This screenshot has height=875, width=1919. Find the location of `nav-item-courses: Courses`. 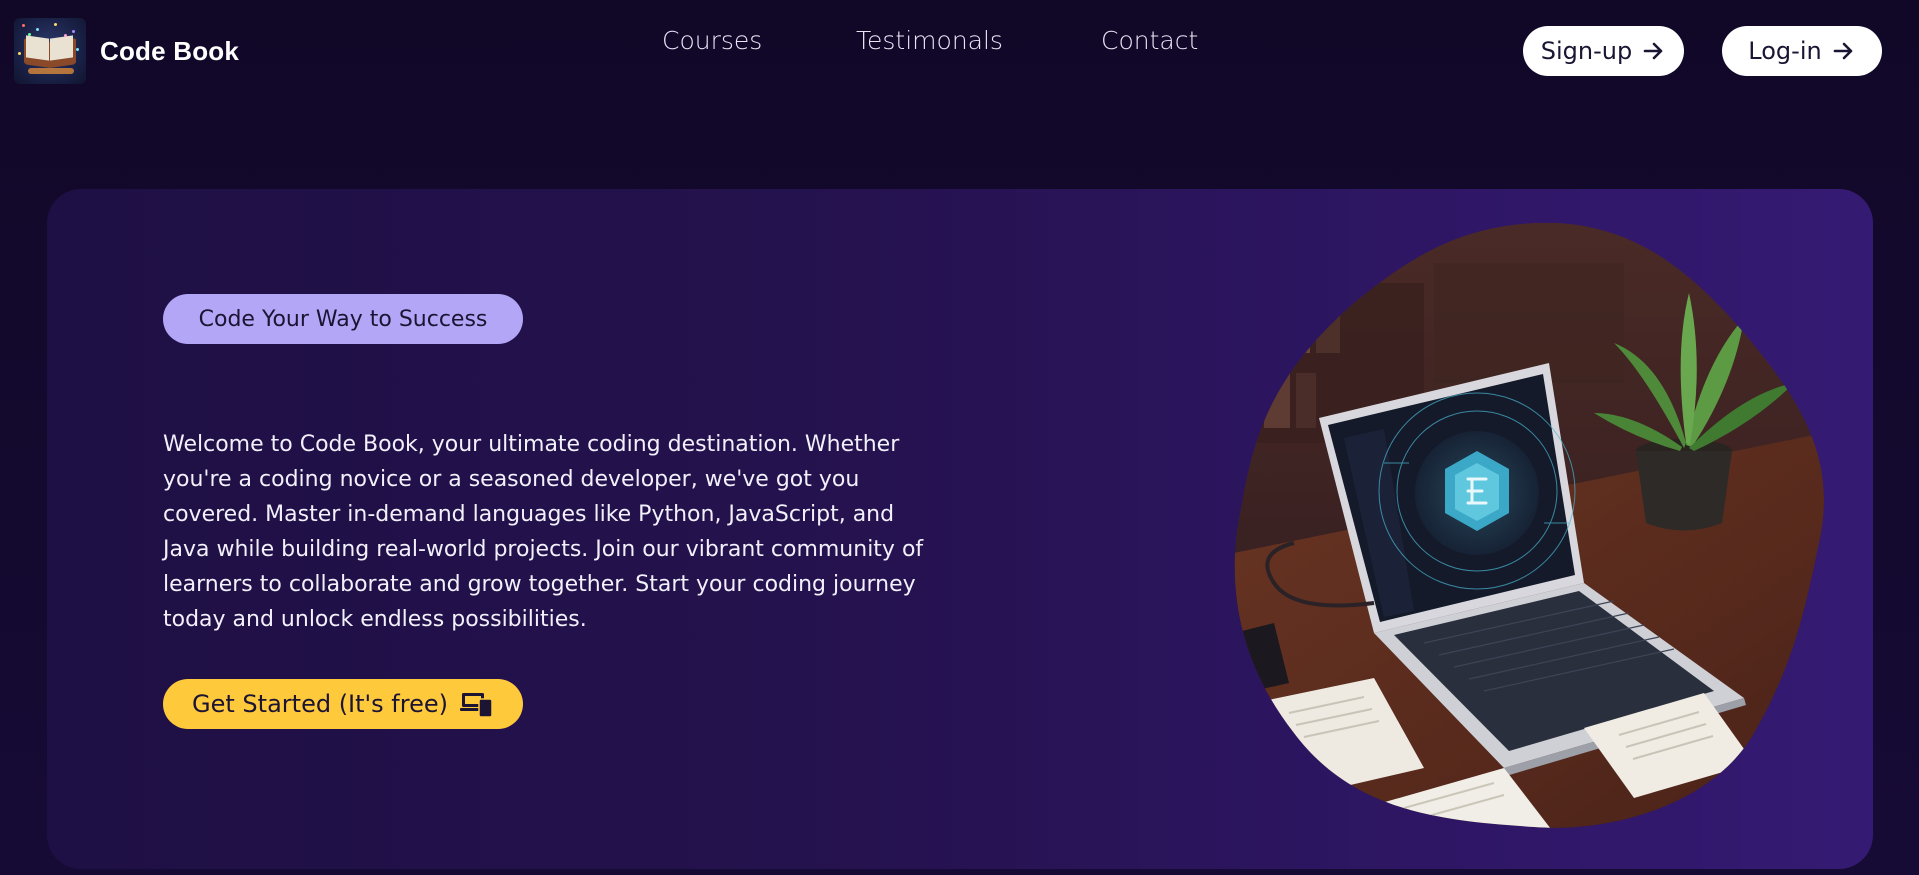

nav-item-courses: Courses is located at coordinates (712, 40).